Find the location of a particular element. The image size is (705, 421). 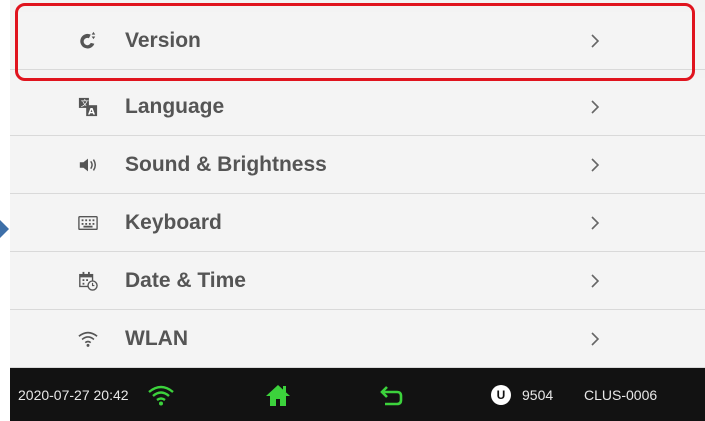

status-datetime: 2020-07-27 20:42 is located at coordinates (73, 394).